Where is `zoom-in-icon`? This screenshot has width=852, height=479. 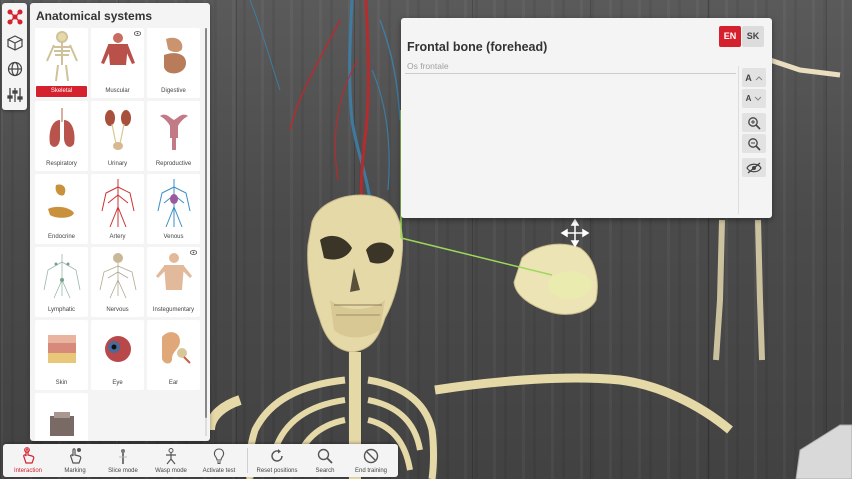
zoom-in-icon is located at coordinates (754, 123).